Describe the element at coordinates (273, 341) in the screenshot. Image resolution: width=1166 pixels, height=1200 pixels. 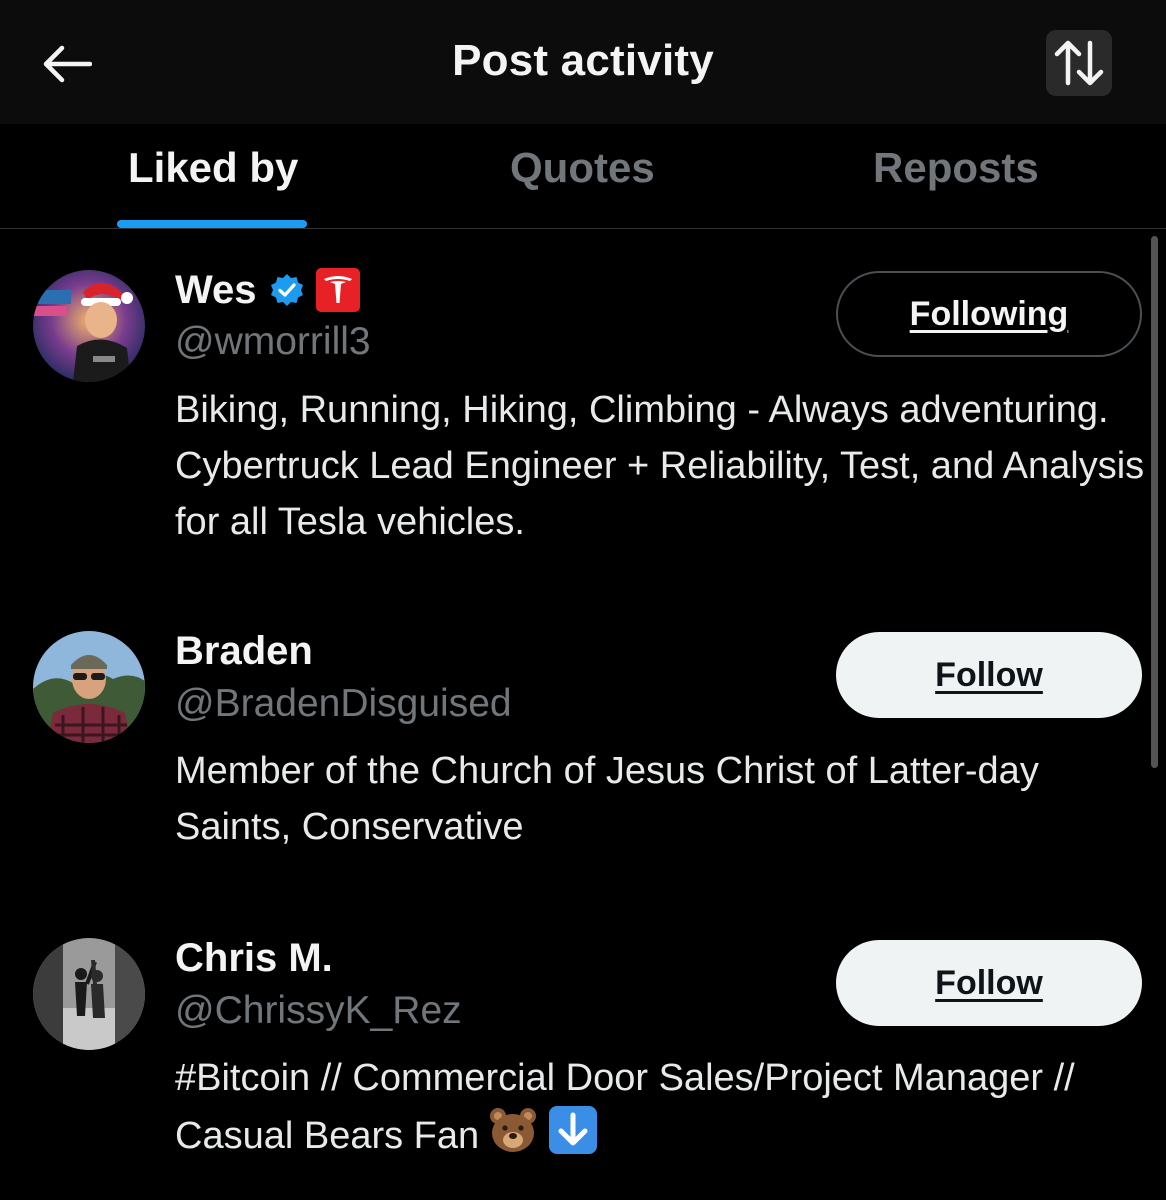
I see `user-handle: @wmorrill3` at that location.